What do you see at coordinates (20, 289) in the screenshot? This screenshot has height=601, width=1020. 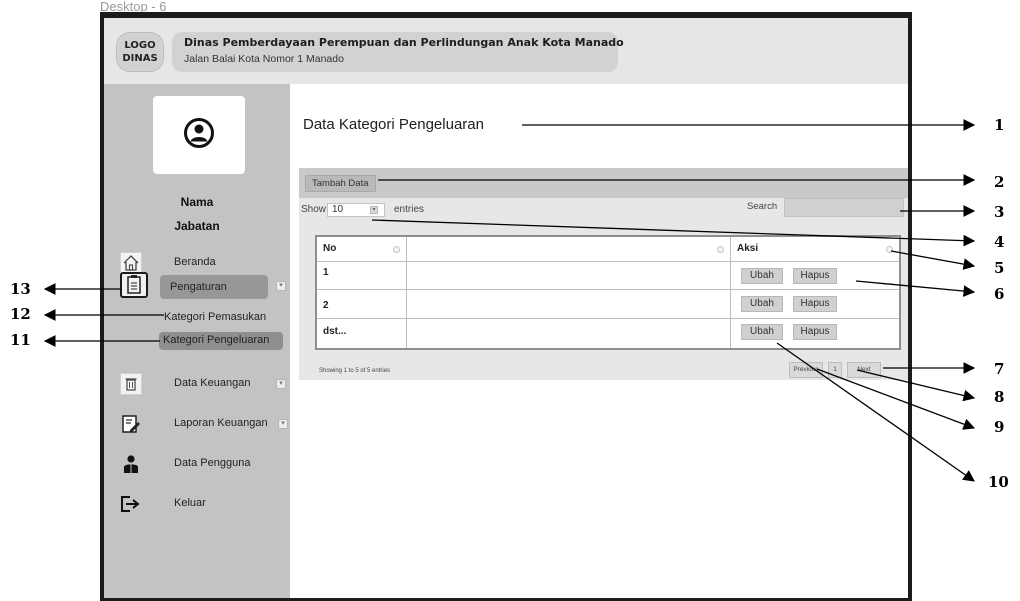 I see `annotation-label-13: 13` at bounding box center [20, 289].